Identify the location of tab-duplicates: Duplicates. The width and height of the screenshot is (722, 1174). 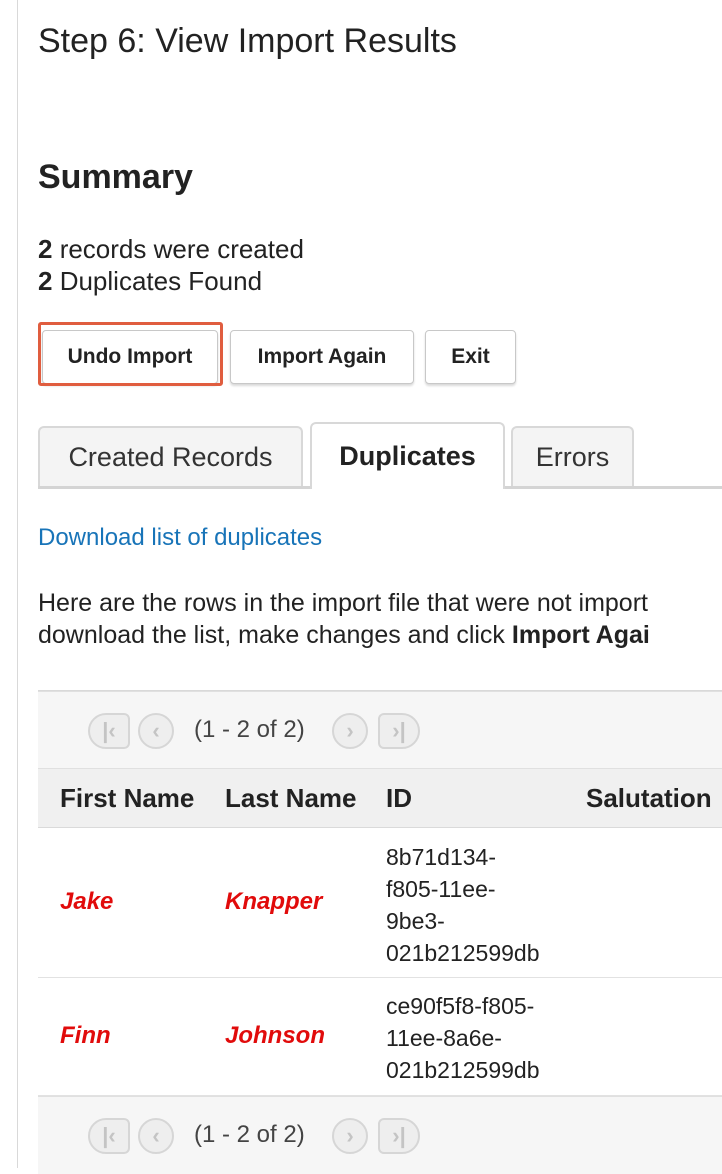
(407, 455).